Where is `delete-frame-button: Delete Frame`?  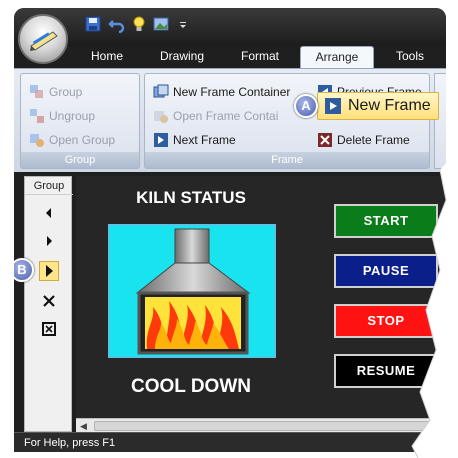 delete-frame-button: Delete Frame is located at coordinates (363, 140).